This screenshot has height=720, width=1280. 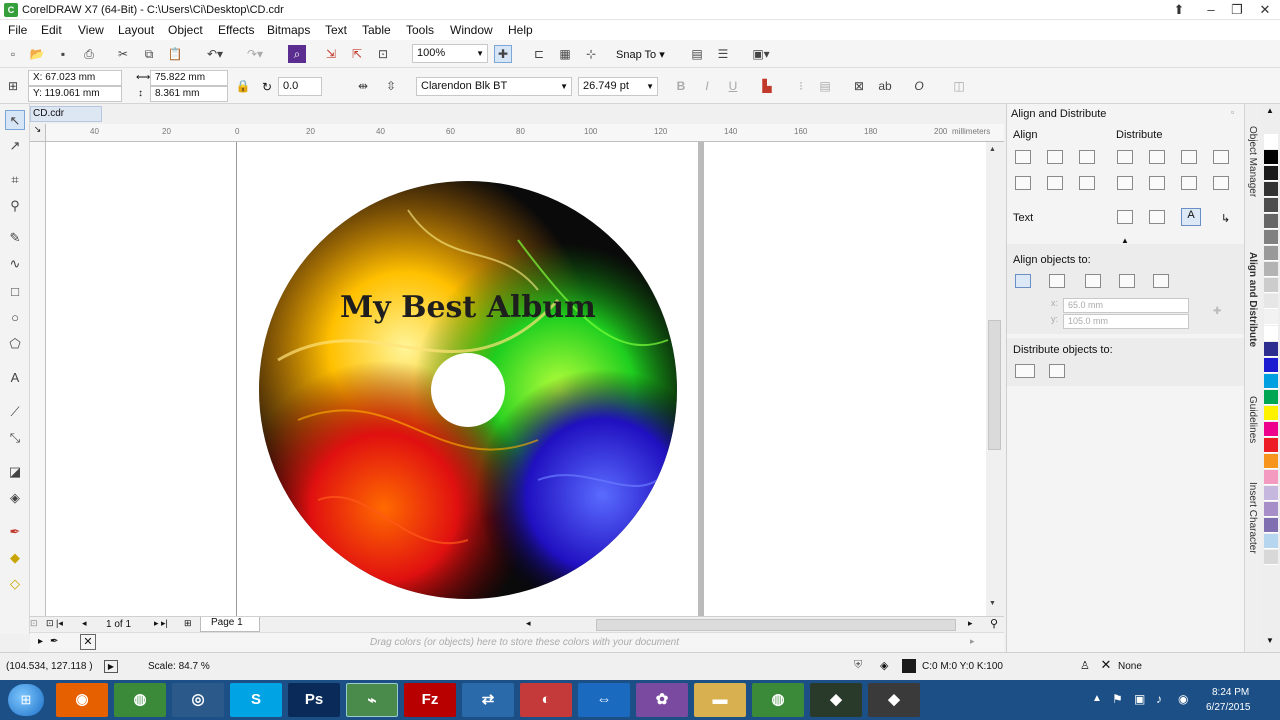 What do you see at coordinates (376, 30) in the screenshot?
I see `menu-table: Table` at bounding box center [376, 30].